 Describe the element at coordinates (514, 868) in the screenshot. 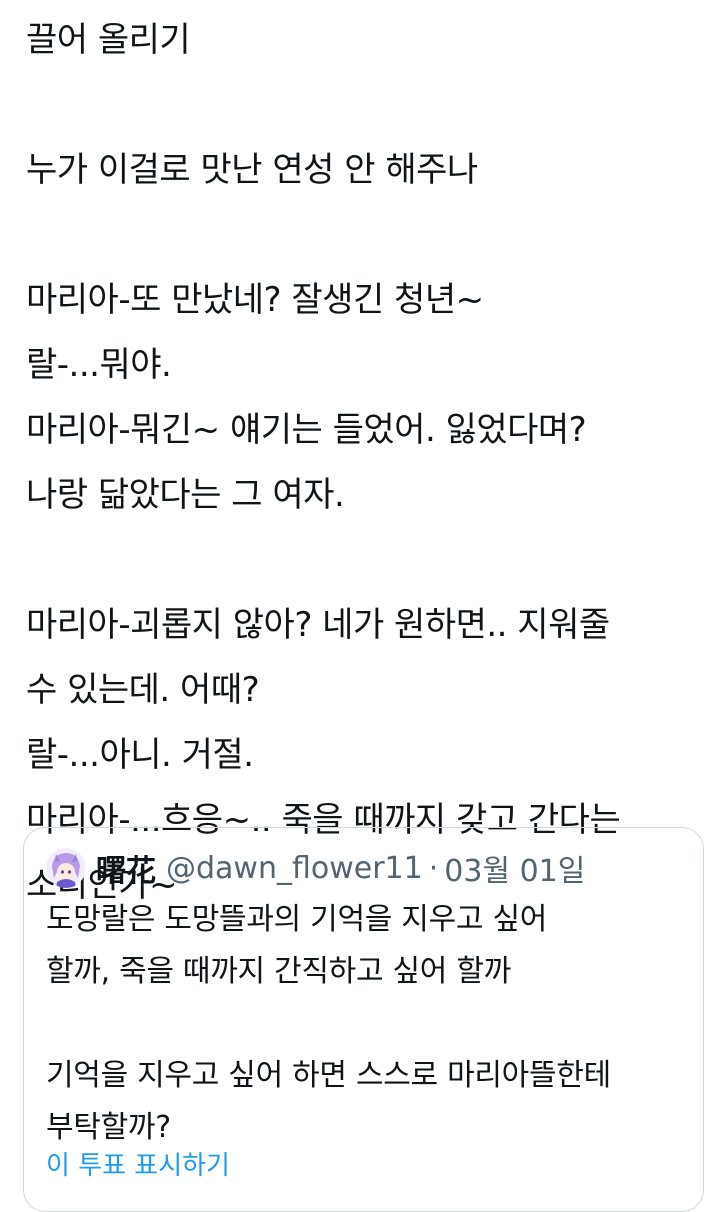

I see `quoted-tweet-date: 03월 01일` at that location.